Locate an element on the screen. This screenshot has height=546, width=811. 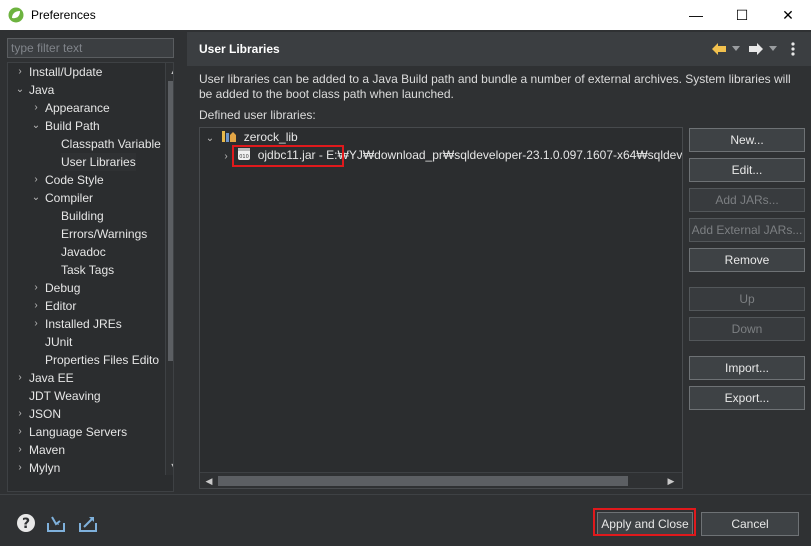
tree-item-javadoc: Javadoc is located at coordinates (83, 252).